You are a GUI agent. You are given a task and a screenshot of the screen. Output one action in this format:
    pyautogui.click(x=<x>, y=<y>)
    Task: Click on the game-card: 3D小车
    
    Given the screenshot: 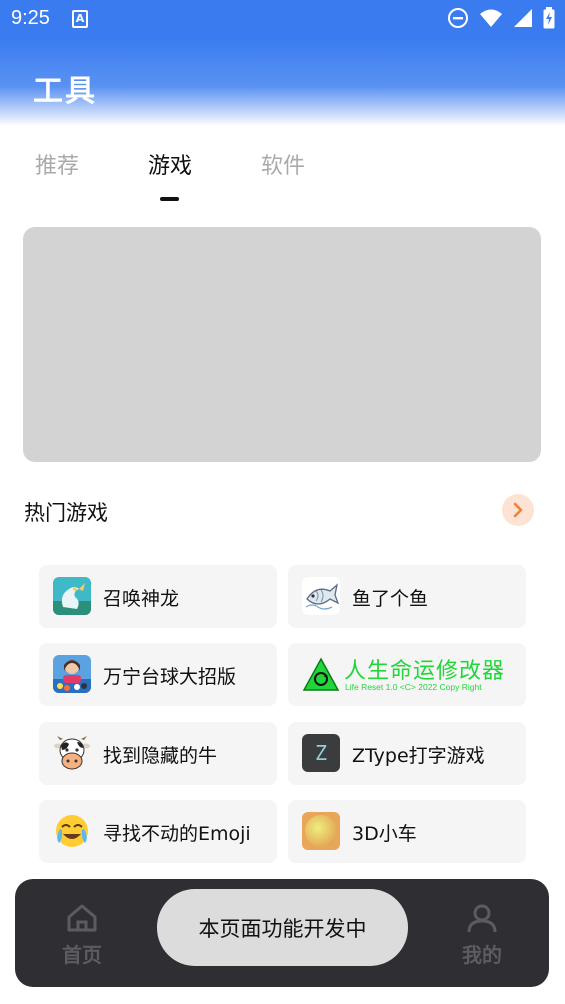 What is the action you would take?
    pyautogui.click(x=407, y=831)
    